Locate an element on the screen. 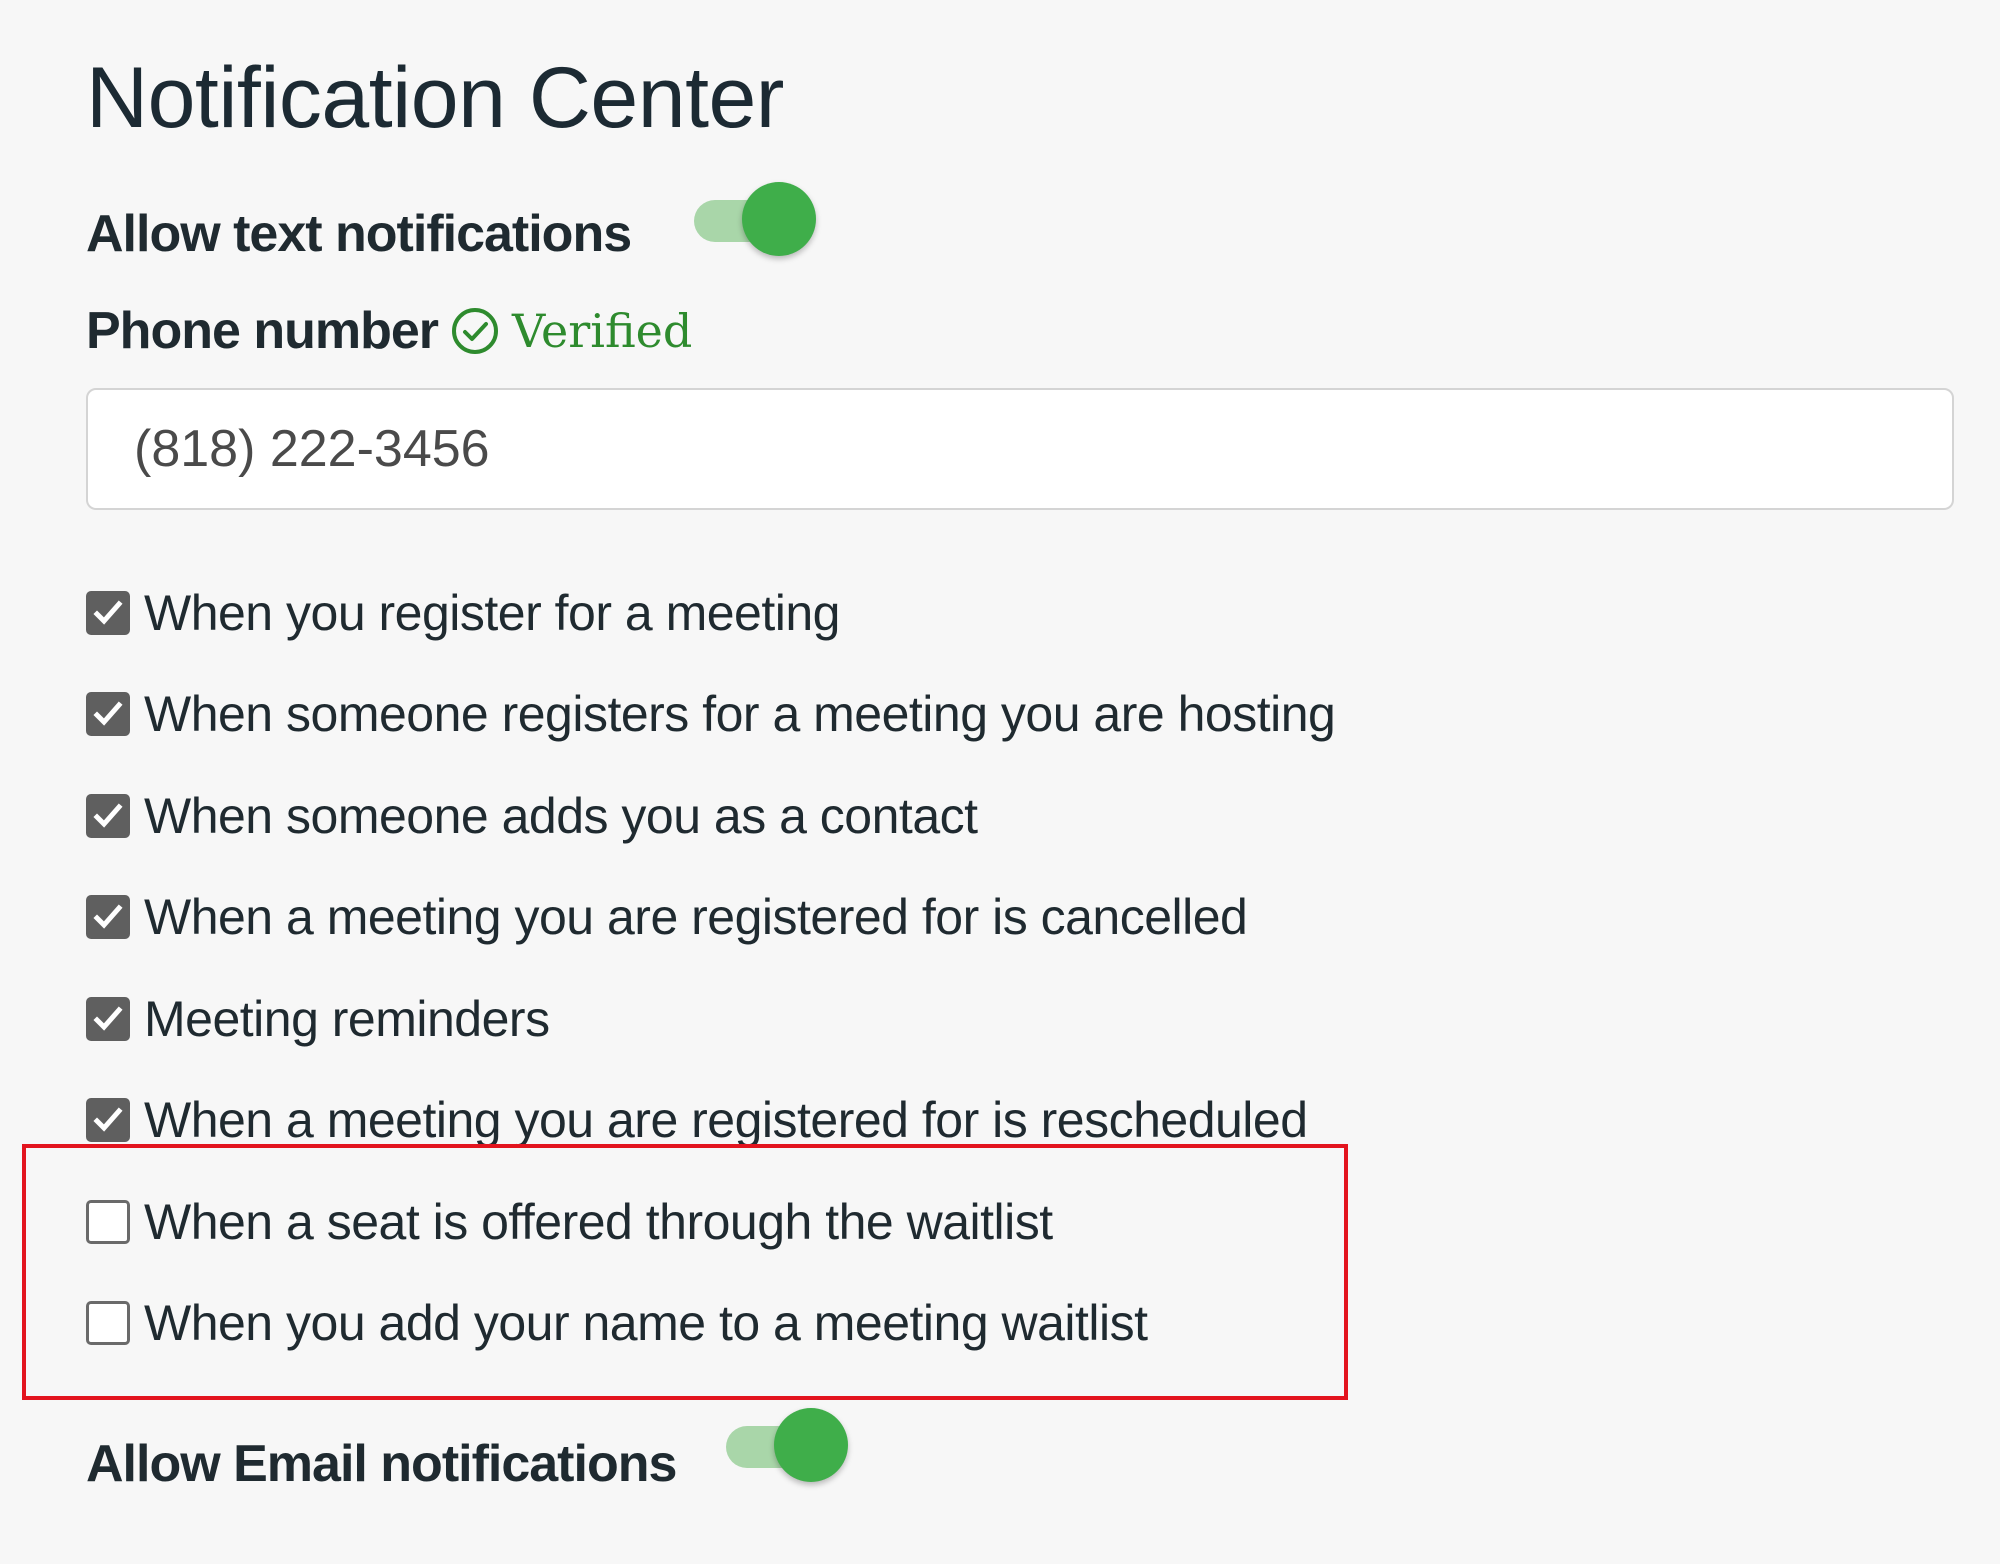 The height and width of the screenshot is (1564, 2000). option-label: When you register for a meeting is located at coordinates (492, 612).